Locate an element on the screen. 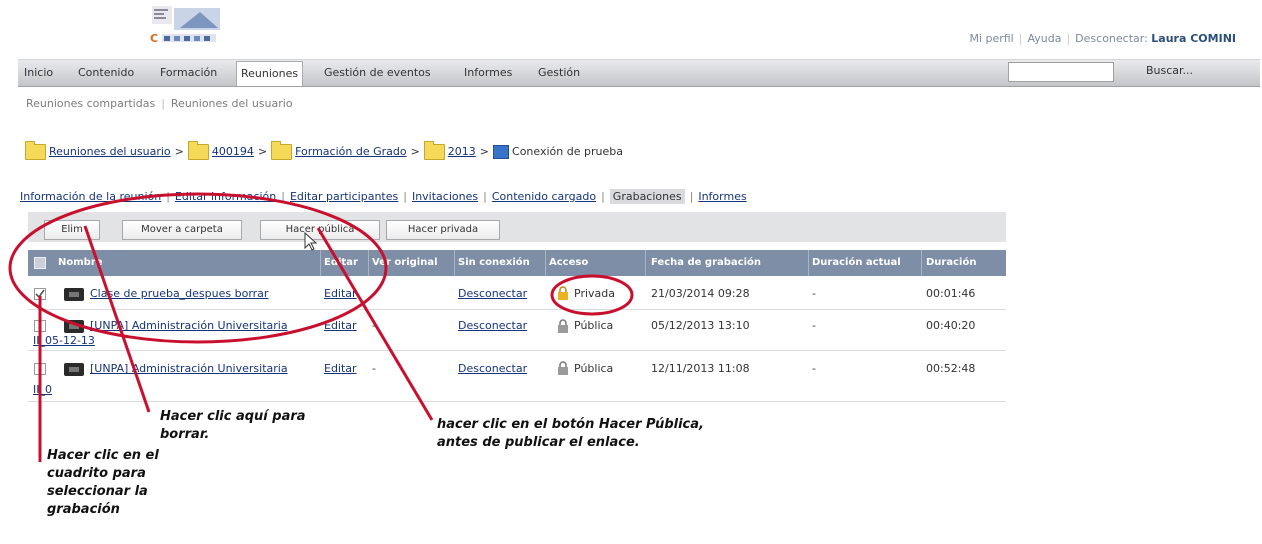  annotation-line-public is located at coordinates (375, 324).